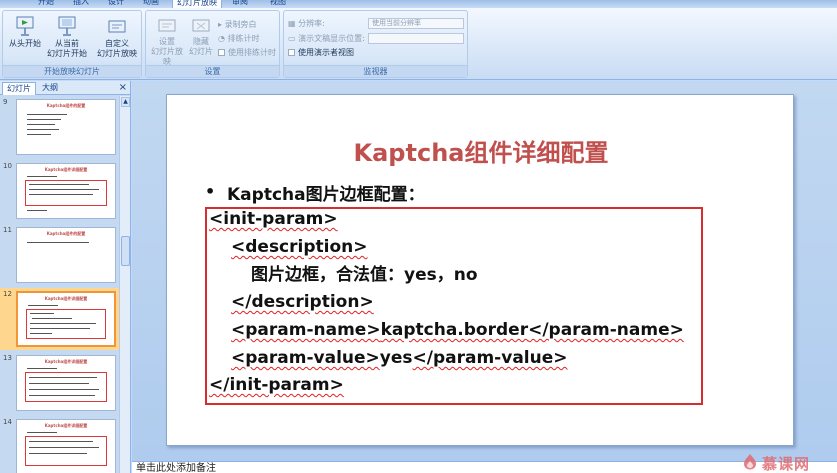  Describe the element at coordinates (291, 52) in the screenshot. I see `presenter-view-checkbox-box` at that location.